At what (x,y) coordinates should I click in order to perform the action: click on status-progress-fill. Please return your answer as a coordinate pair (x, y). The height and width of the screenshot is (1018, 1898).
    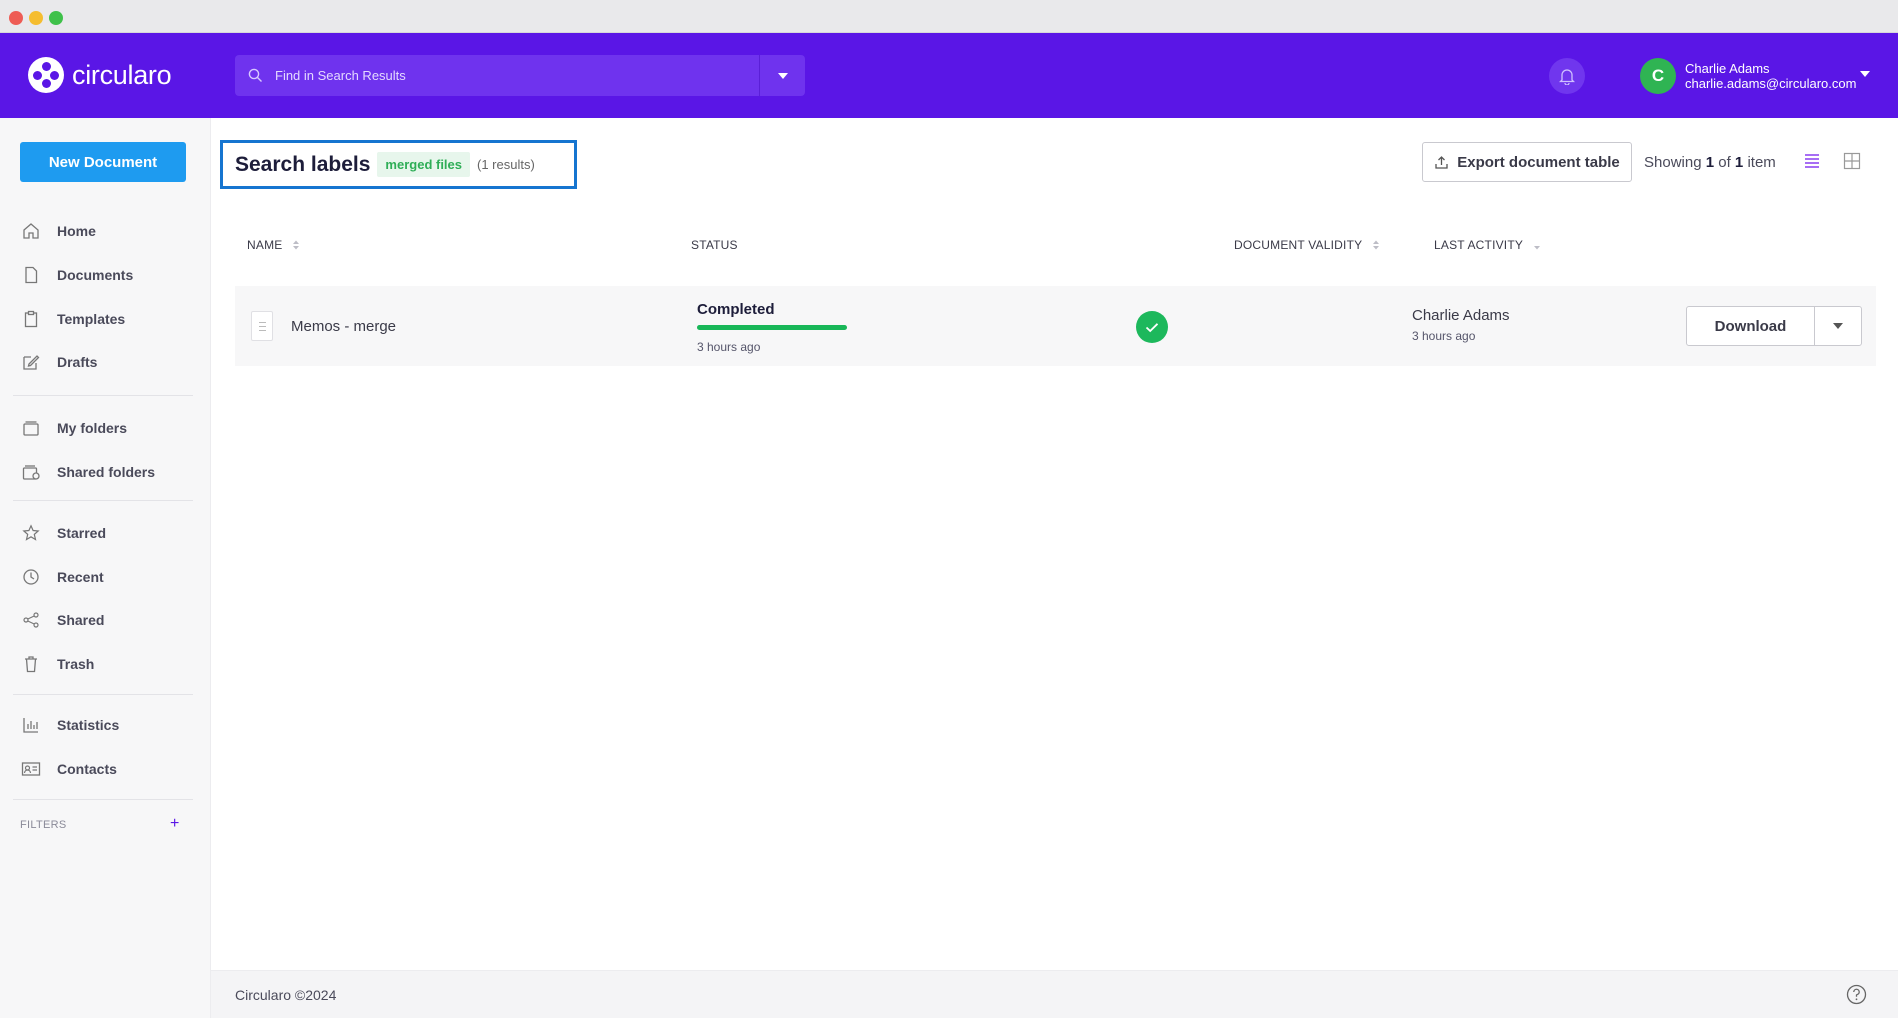
    Looking at the image, I should click on (772, 327).